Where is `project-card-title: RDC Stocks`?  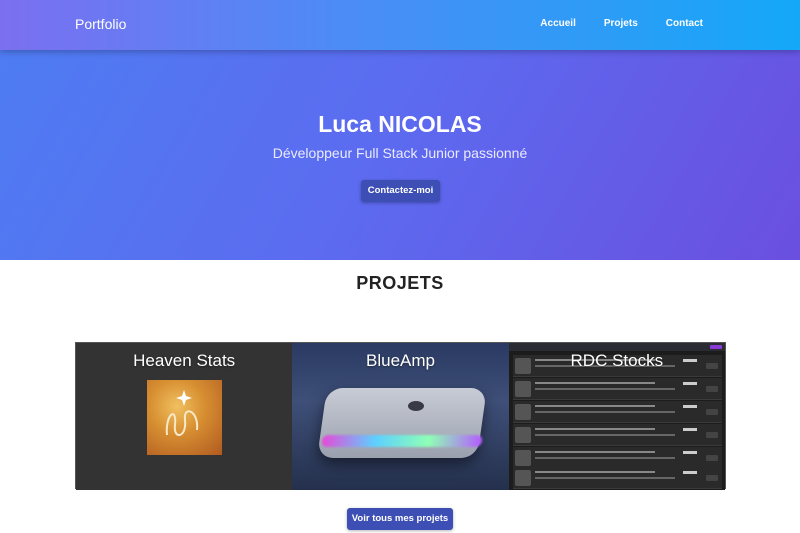
project-card-title: RDC Stocks is located at coordinates (617, 360).